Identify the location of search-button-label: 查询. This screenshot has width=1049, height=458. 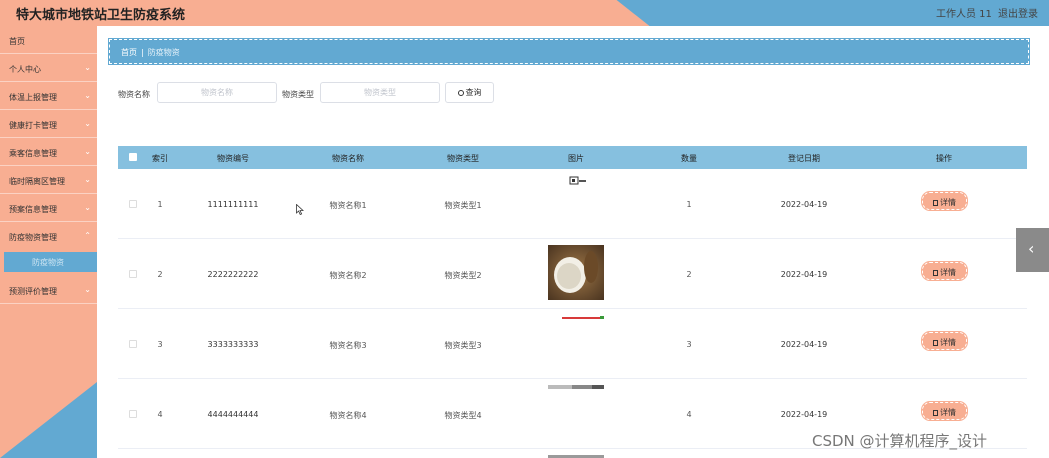
(473, 92).